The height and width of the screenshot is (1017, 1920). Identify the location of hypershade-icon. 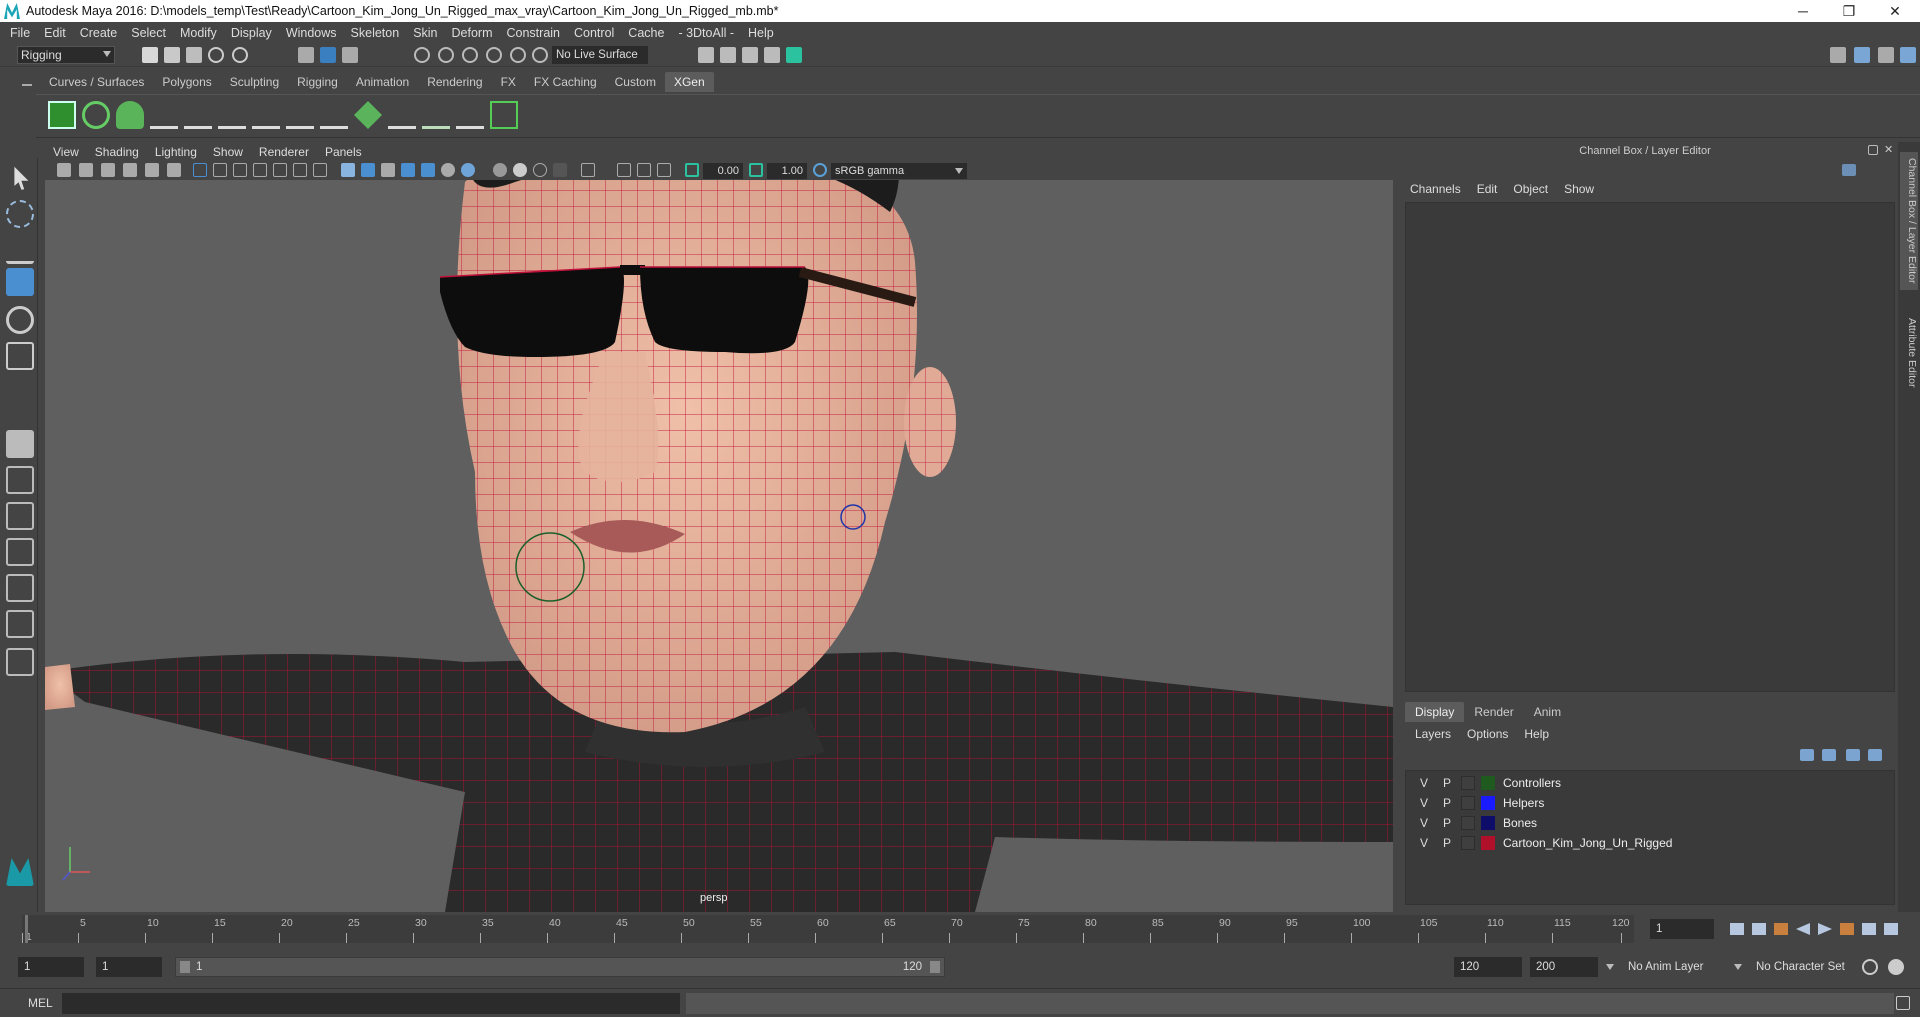
(794, 55).